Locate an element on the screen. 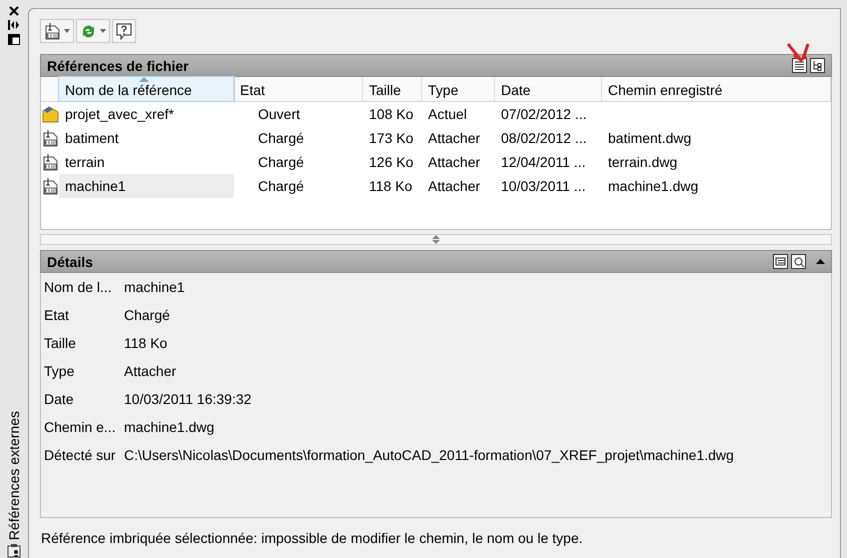  properties-icon is located at coordinates (14, 39).